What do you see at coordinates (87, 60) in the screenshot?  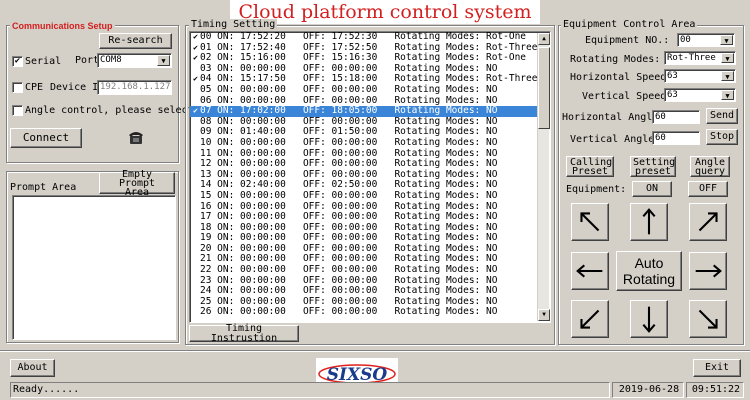 I see `port-label: Port` at bounding box center [87, 60].